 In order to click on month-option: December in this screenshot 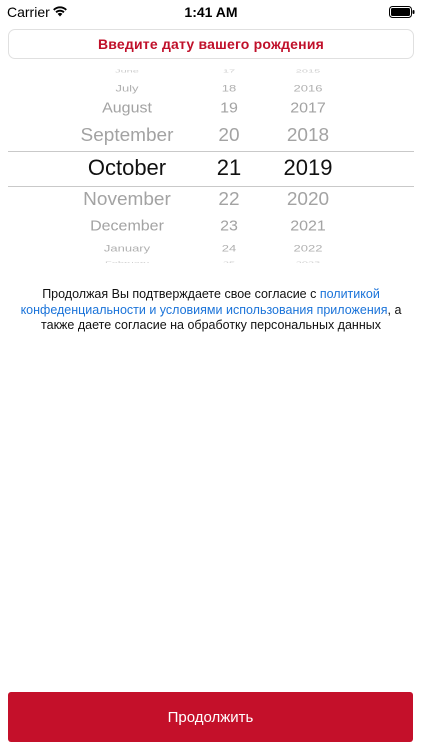, I will do `click(127, 227)`.